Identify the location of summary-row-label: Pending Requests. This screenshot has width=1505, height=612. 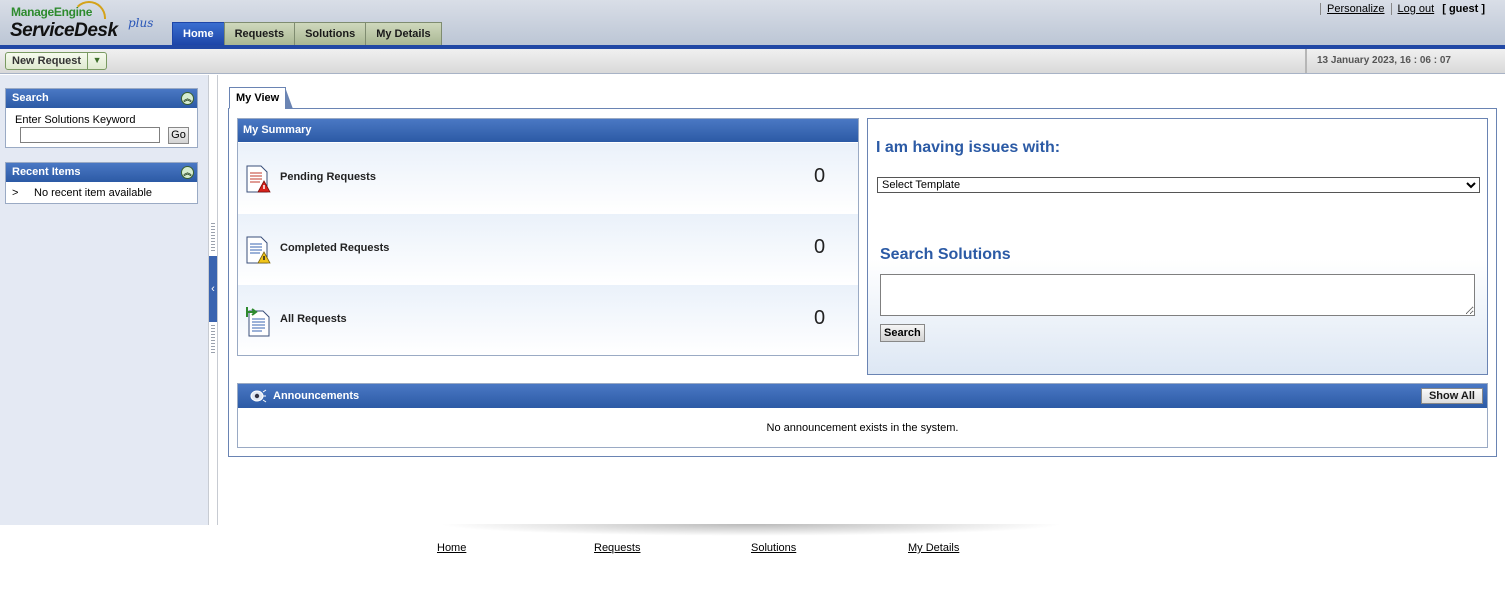
(328, 177).